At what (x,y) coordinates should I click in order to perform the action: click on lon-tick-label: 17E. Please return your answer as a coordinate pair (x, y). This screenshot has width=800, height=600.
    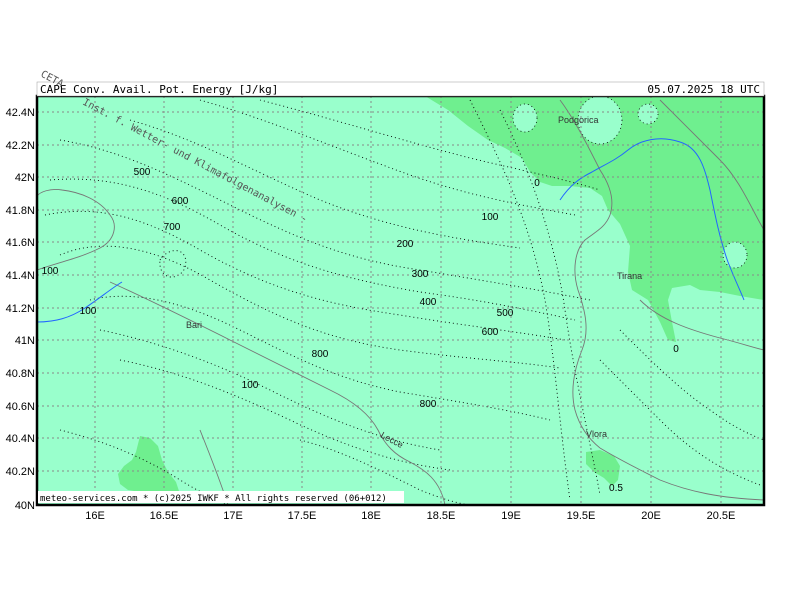
    Looking at the image, I should click on (233, 516).